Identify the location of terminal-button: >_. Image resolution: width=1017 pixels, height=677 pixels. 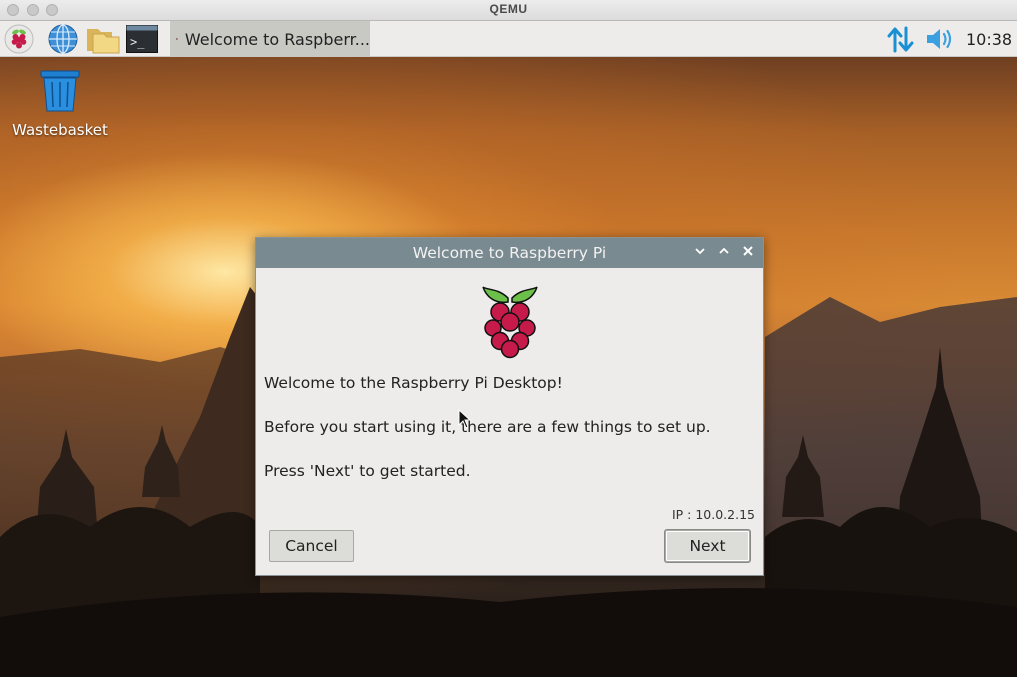
(142, 39).